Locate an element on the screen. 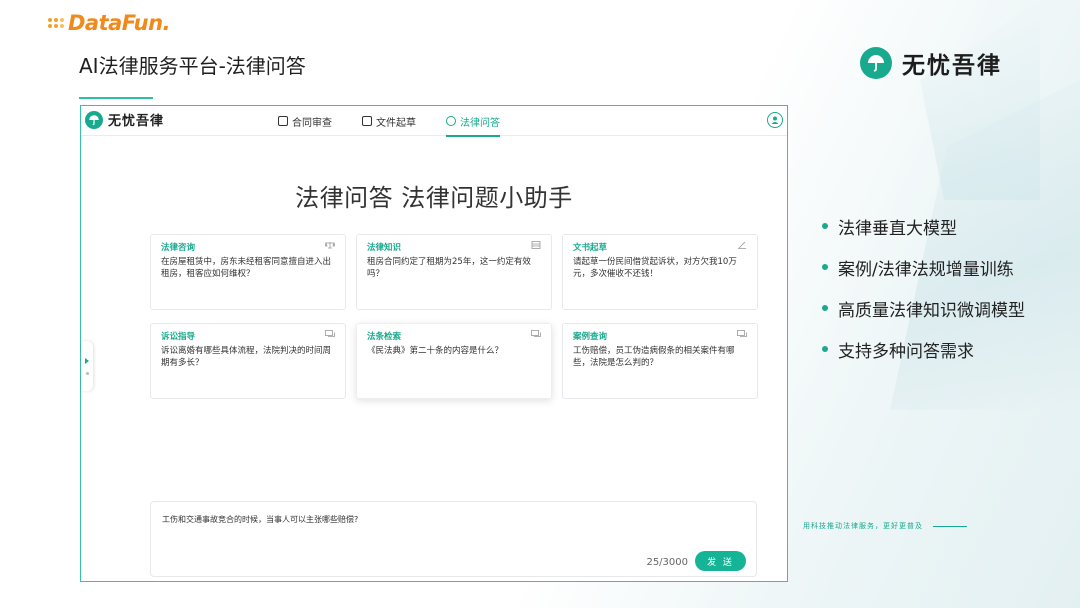 Image resolution: width=1080 pixels, height=608 pixels. document-check-icon is located at coordinates (283, 121).